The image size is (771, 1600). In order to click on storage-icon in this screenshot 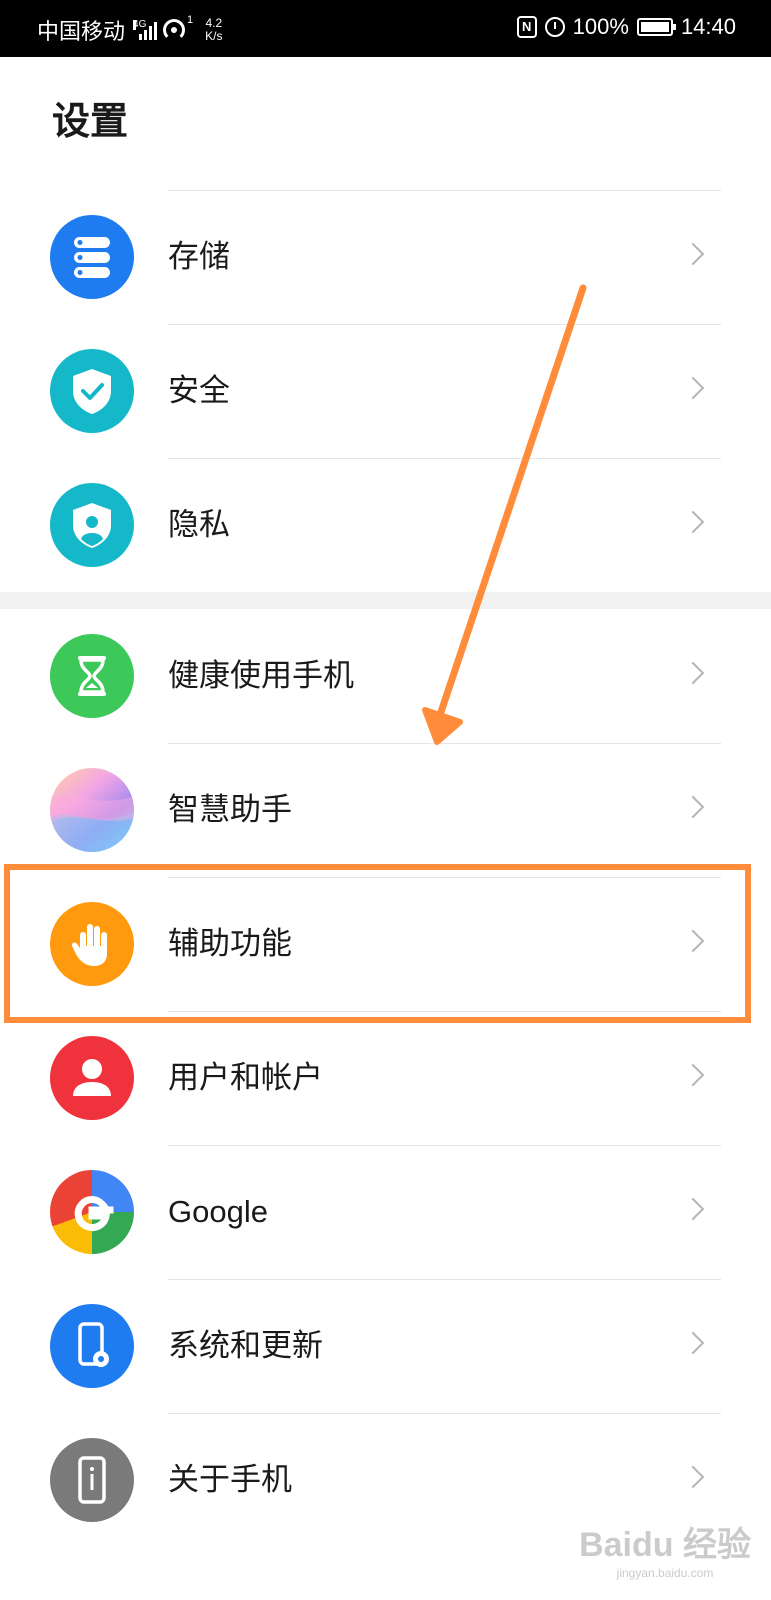, I will do `click(92, 257)`.